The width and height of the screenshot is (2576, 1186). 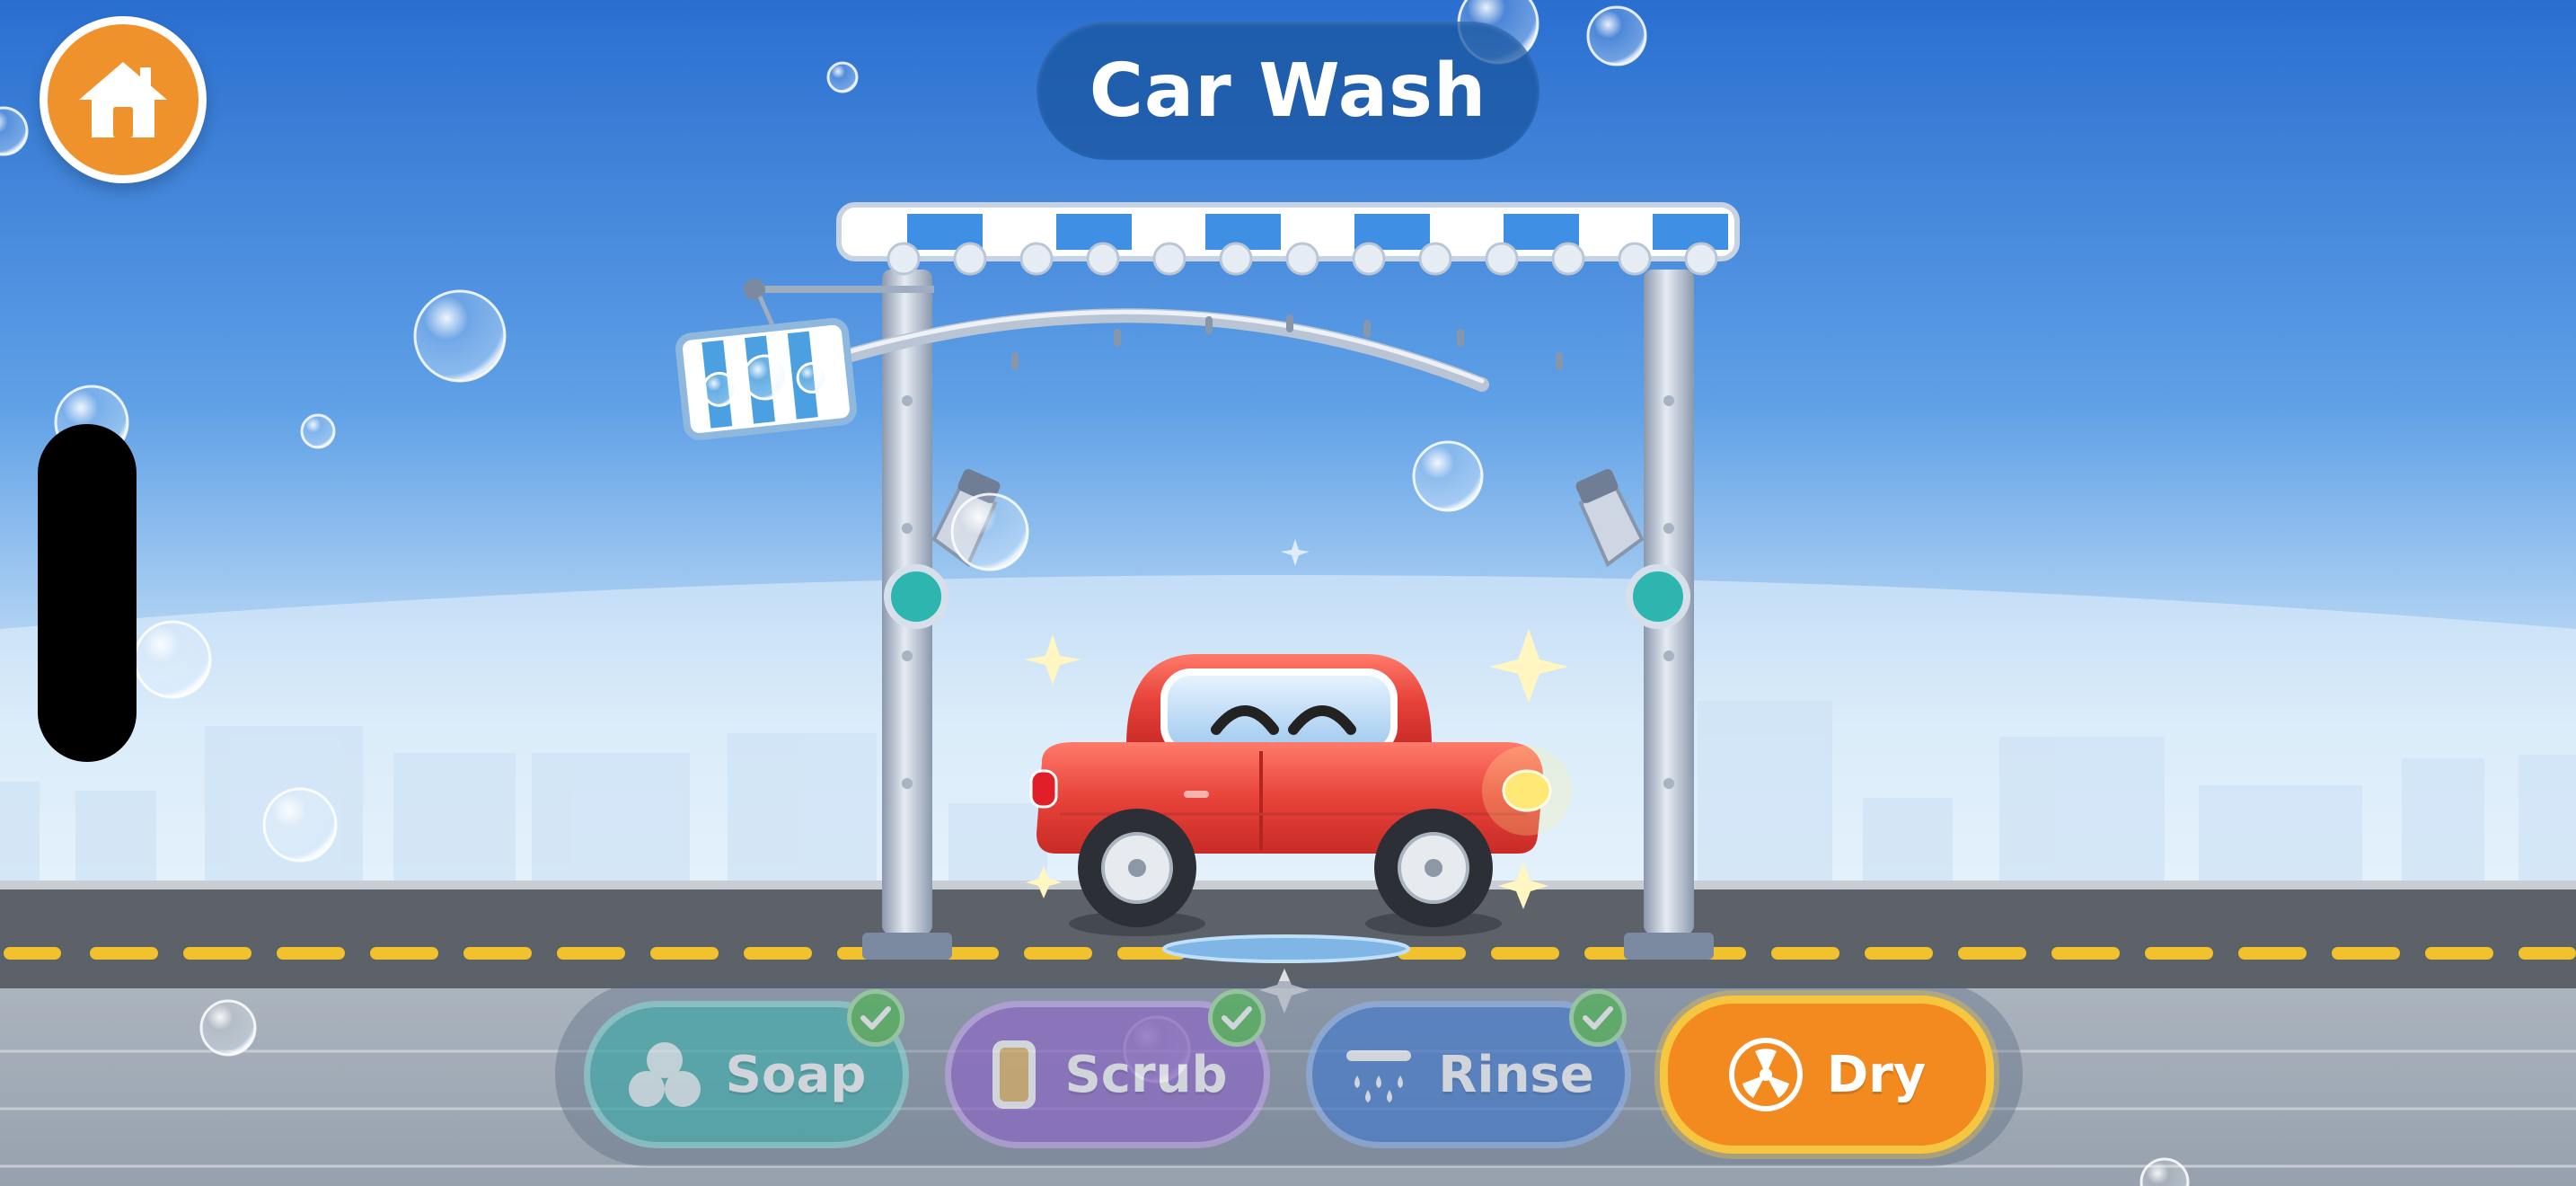 What do you see at coordinates (1433, 868) in the screenshot?
I see `car-wheel-rear` at bounding box center [1433, 868].